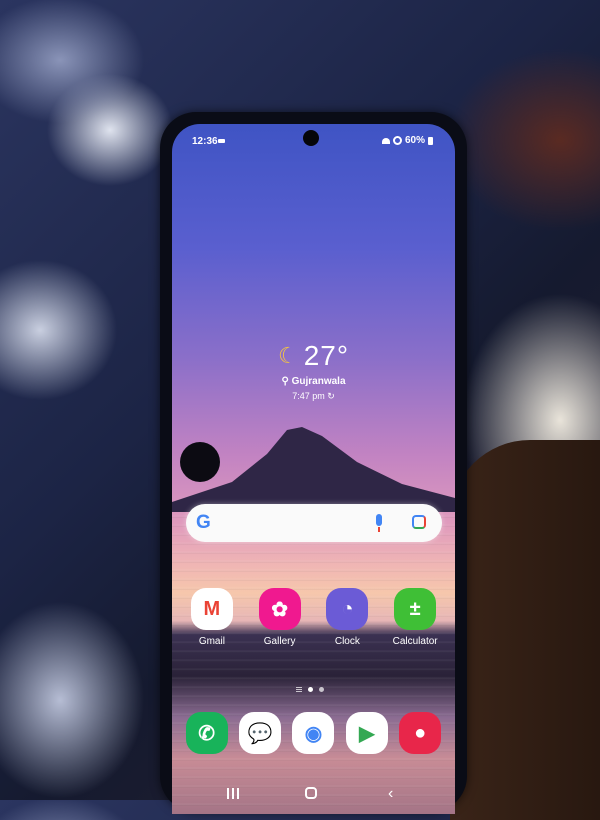  Describe the element at coordinates (420, 733) in the screenshot. I see `camera-icon: ●` at that location.